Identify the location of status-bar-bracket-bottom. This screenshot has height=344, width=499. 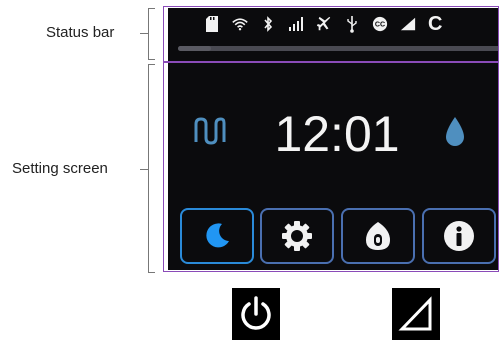
(151, 59).